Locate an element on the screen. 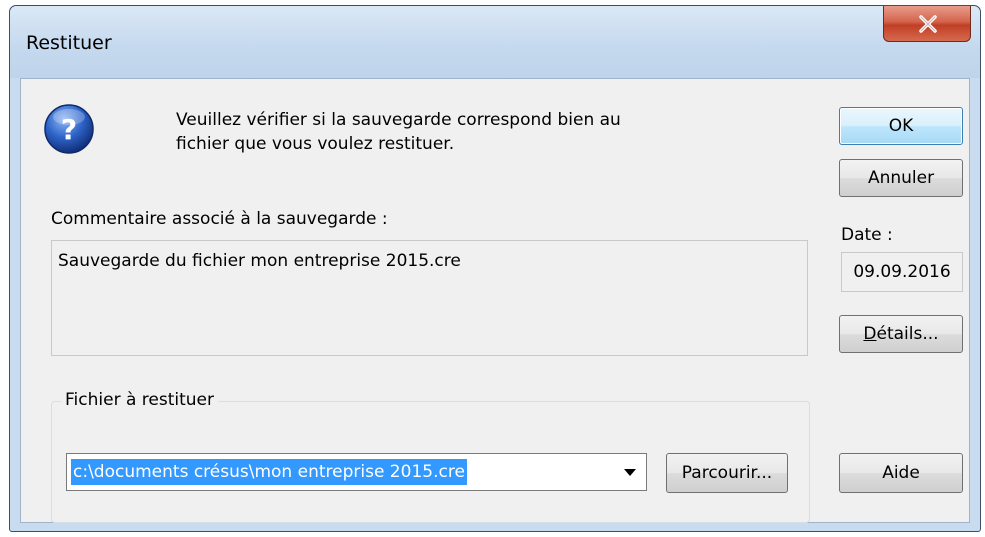  details-mnemonic: D is located at coordinates (870, 334).